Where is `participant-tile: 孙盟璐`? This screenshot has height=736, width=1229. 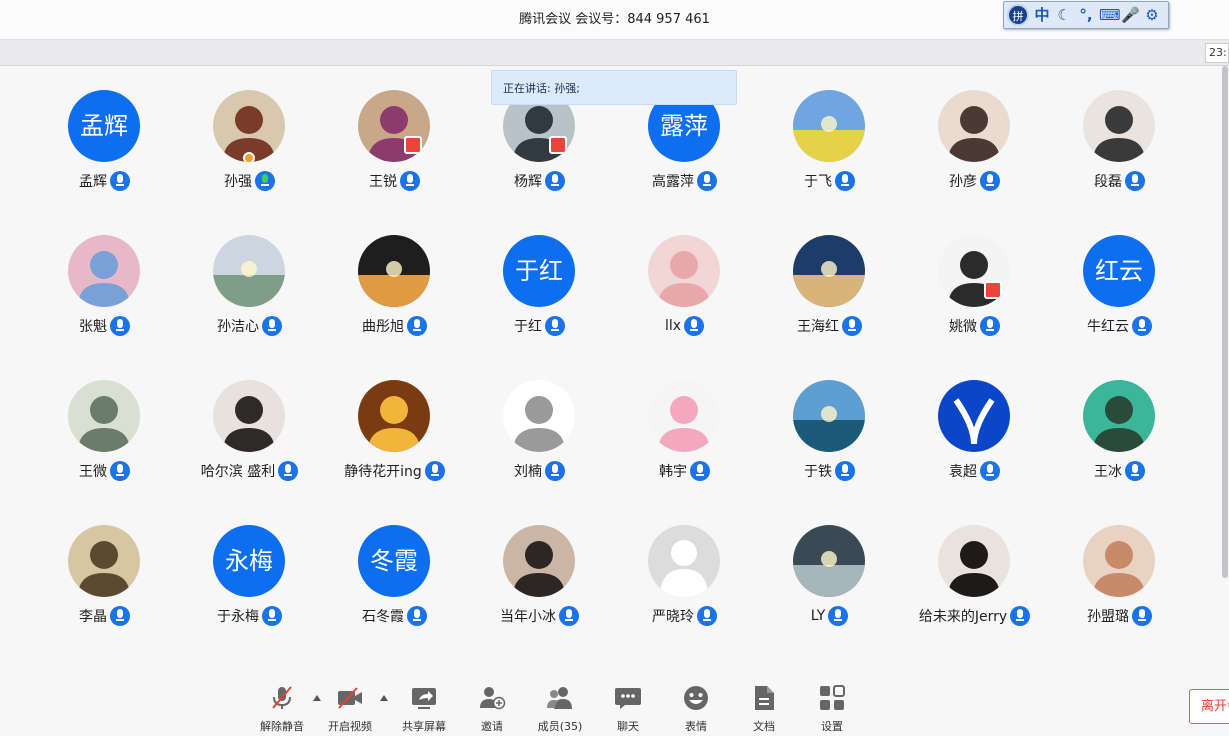 participant-tile: 孙盟璐 is located at coordinates (1119, 585).